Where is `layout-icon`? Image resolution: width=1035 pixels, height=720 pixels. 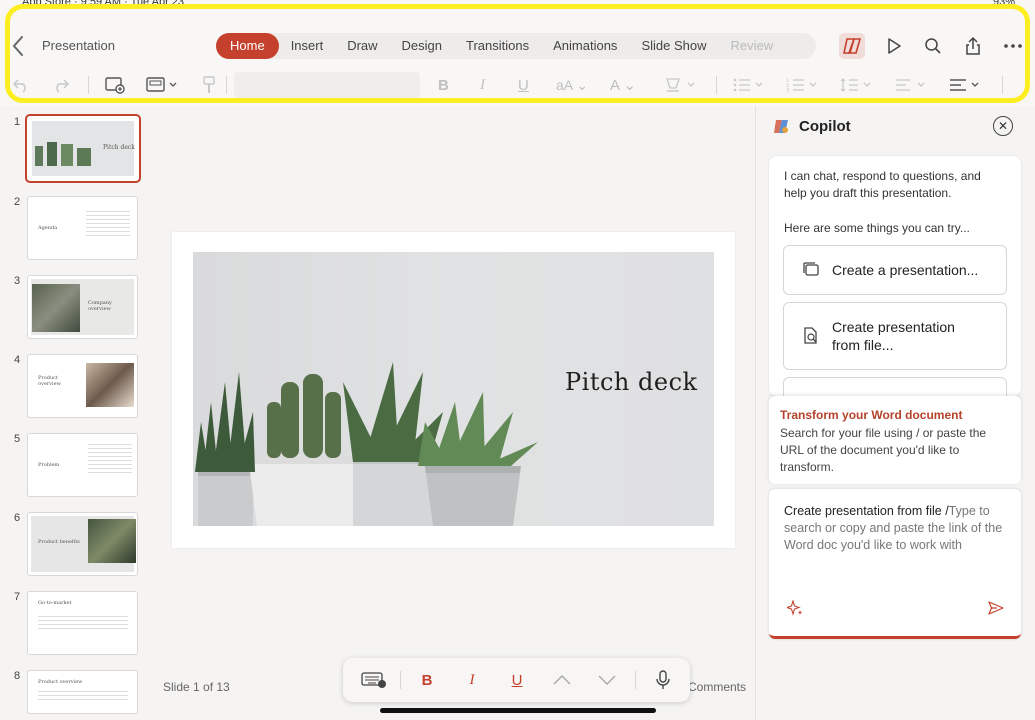 layout-icon is located at coordinates (162, 85).